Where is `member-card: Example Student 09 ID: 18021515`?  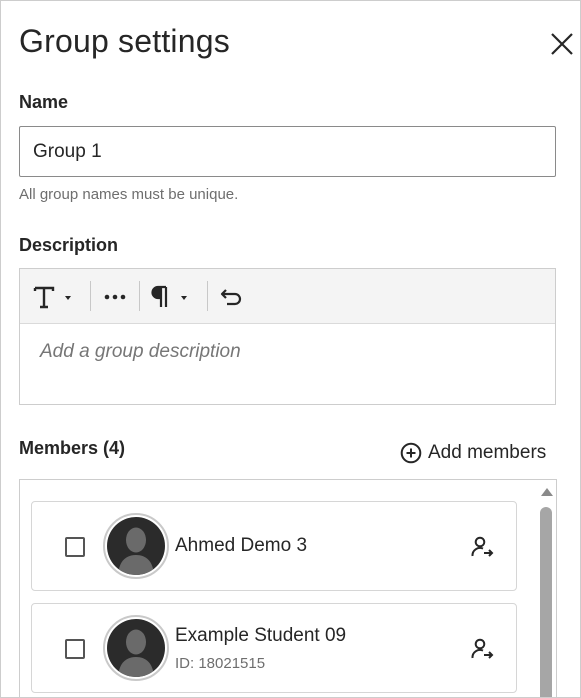 member-card: Example Student 09 ID: 18021515 is located at coordinates (274, 648).